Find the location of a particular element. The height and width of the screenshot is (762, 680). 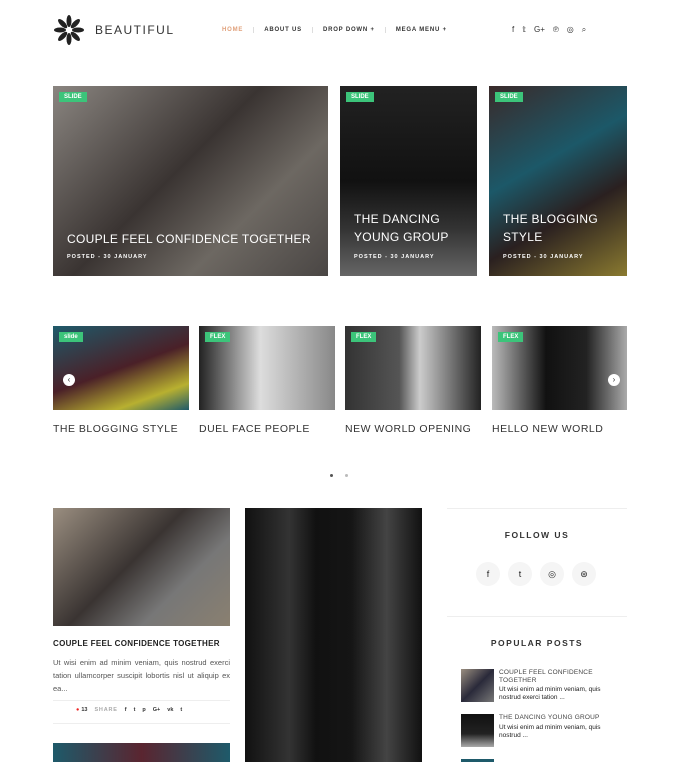

carousel-item: slide is located at coordinates (121, 368).